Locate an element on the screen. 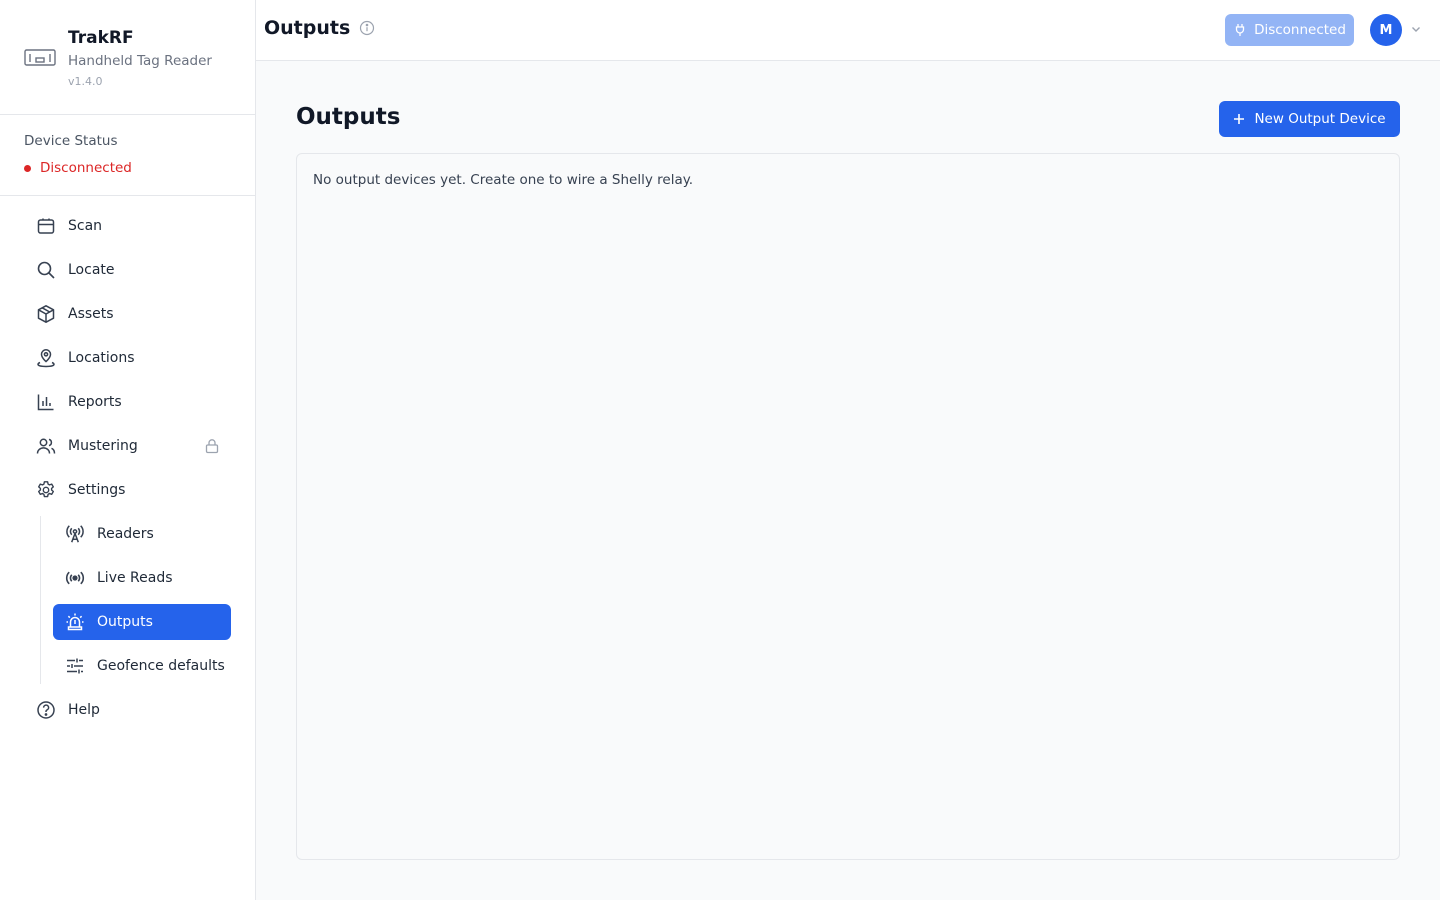 This screenshot has width=1440, height=900. connection-button: Disconnected is located at coordinates (1289, 30).